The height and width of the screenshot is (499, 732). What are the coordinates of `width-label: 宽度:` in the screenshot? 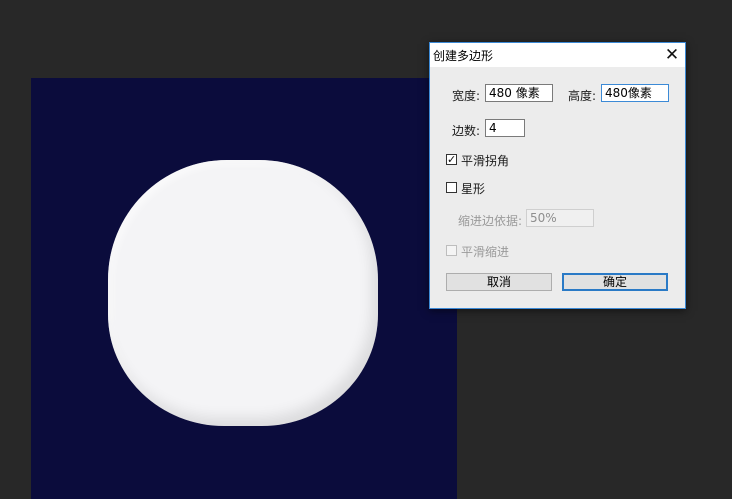 It's located at (466, 96).